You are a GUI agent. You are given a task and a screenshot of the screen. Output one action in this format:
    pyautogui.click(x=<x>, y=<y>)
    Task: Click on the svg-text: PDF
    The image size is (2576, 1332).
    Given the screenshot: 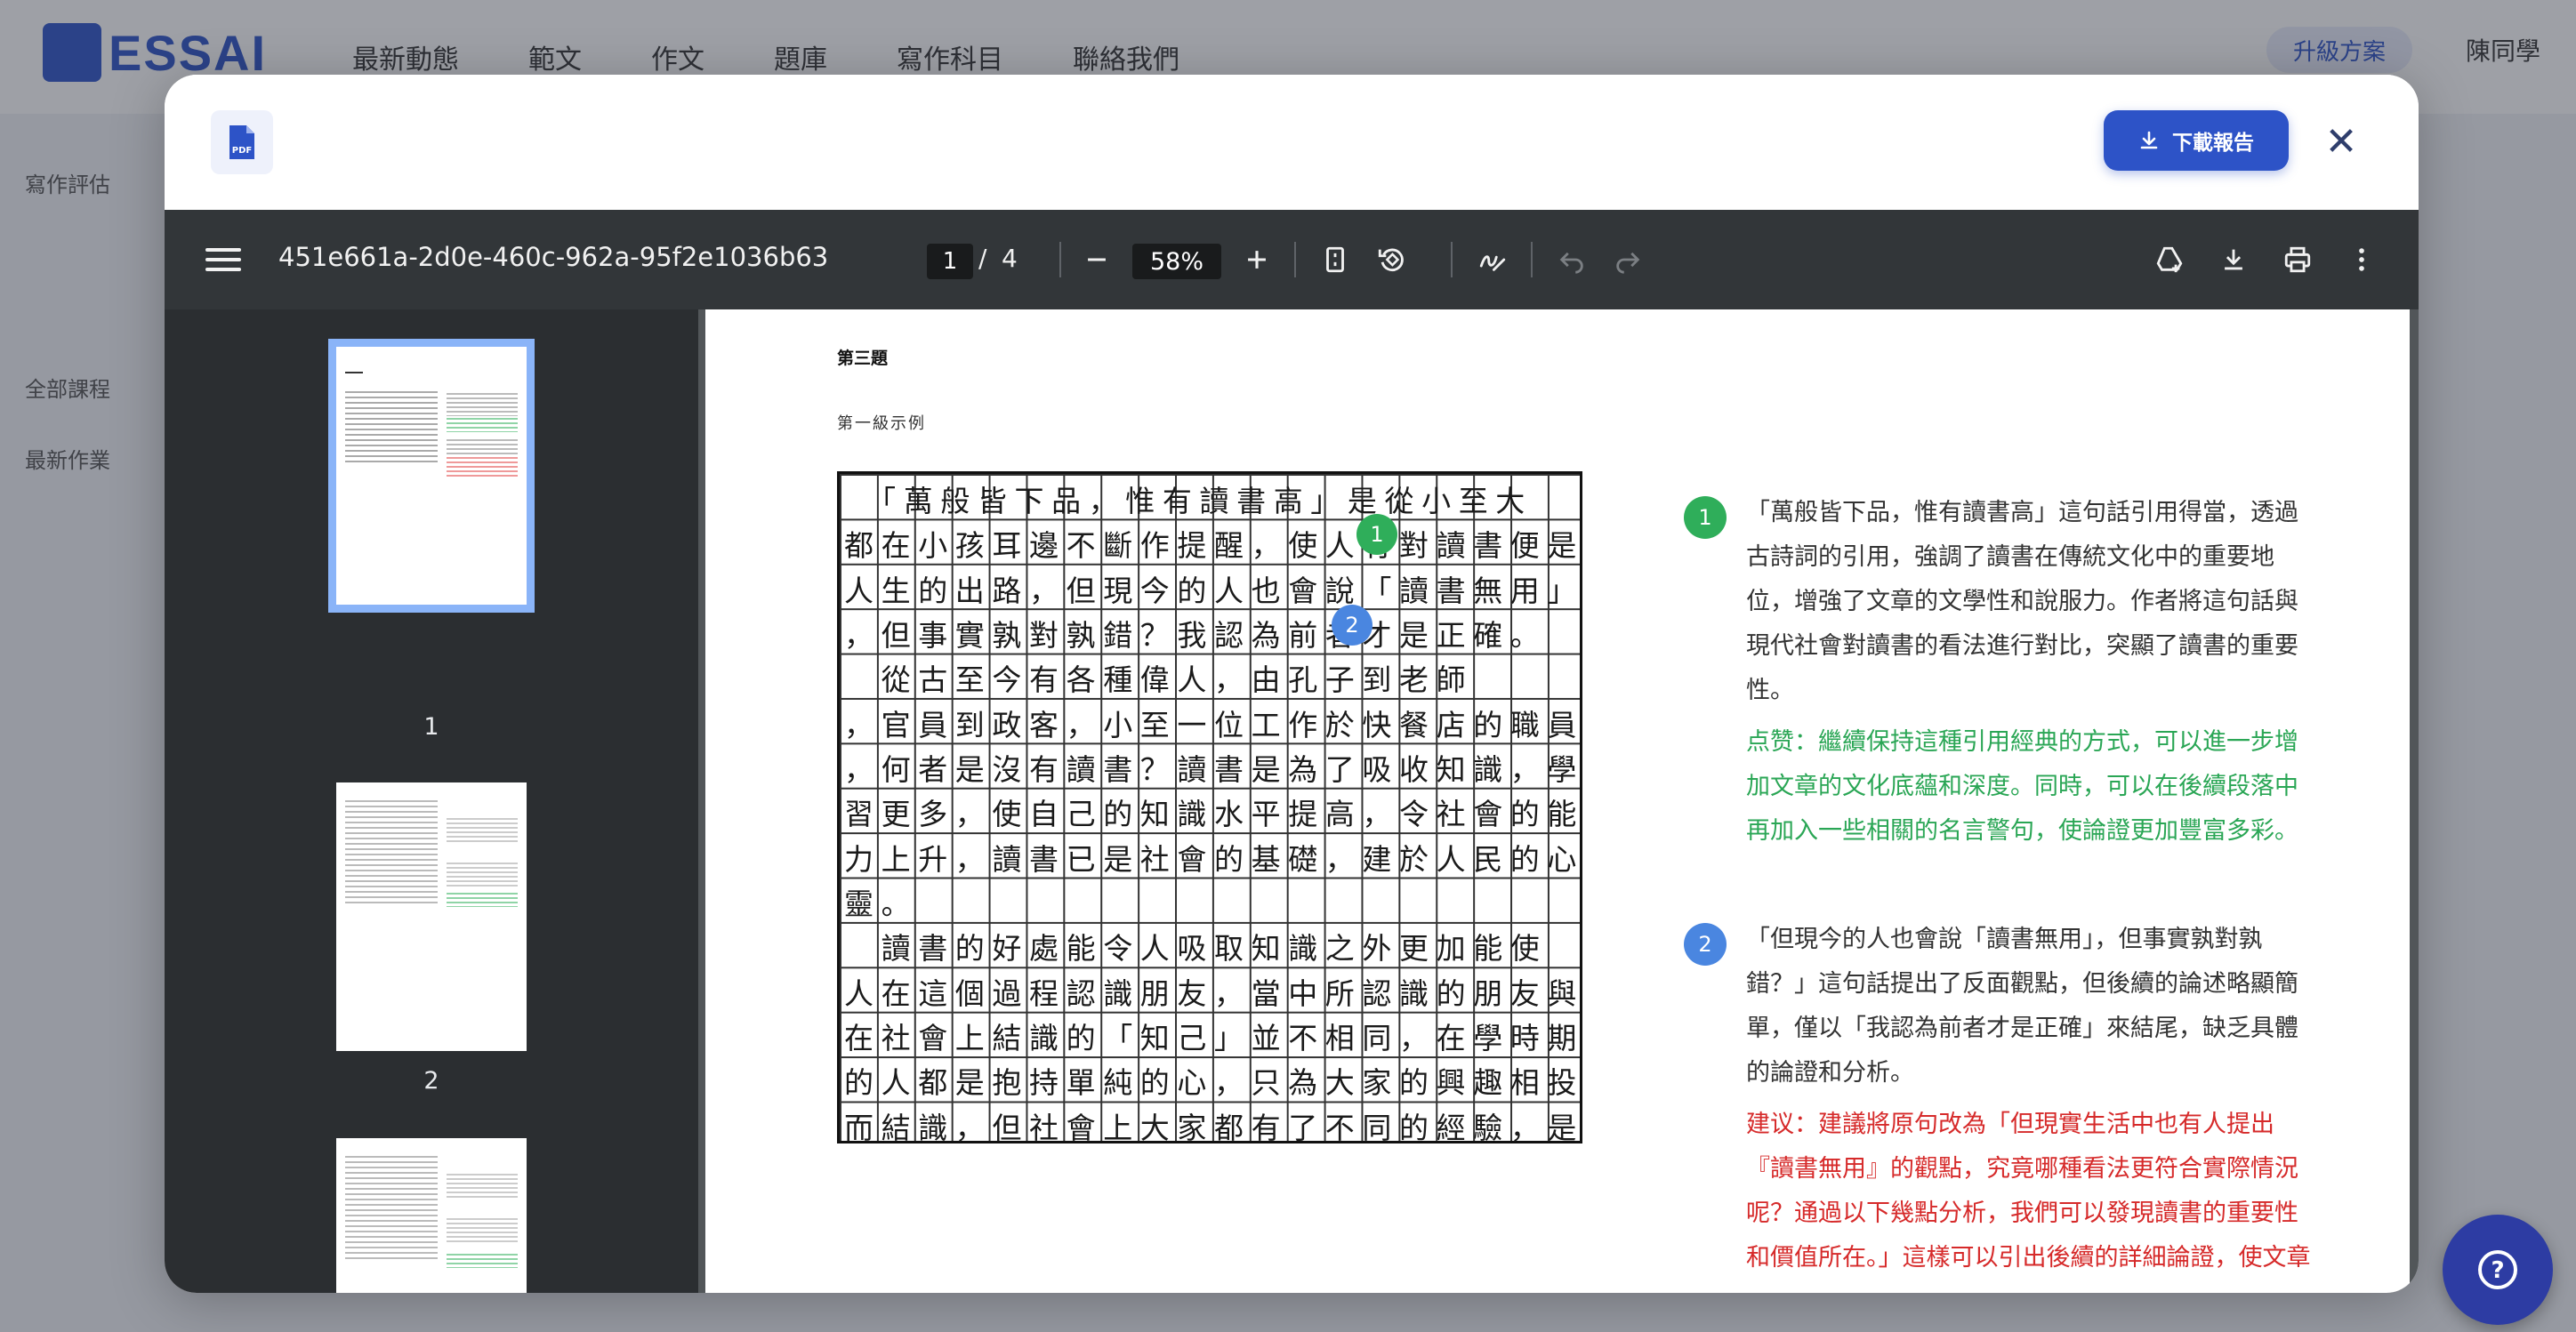 What is the action you would take?
    pyautogui.click(x=242, y=151)
    